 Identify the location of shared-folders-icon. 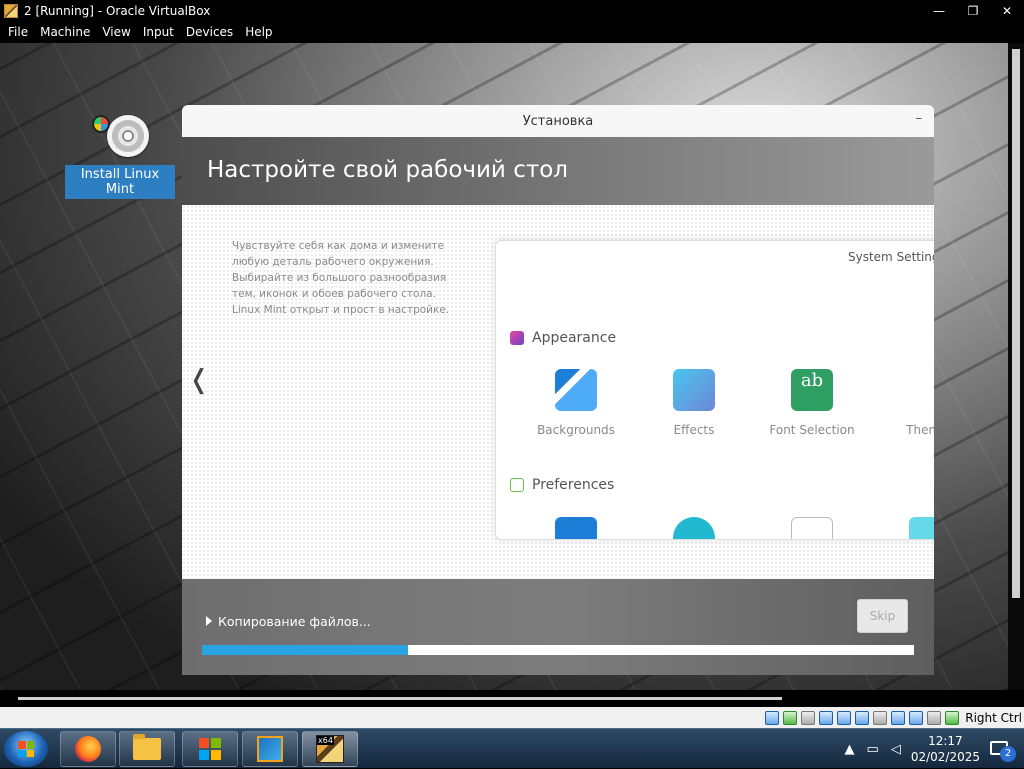
(880, 717).